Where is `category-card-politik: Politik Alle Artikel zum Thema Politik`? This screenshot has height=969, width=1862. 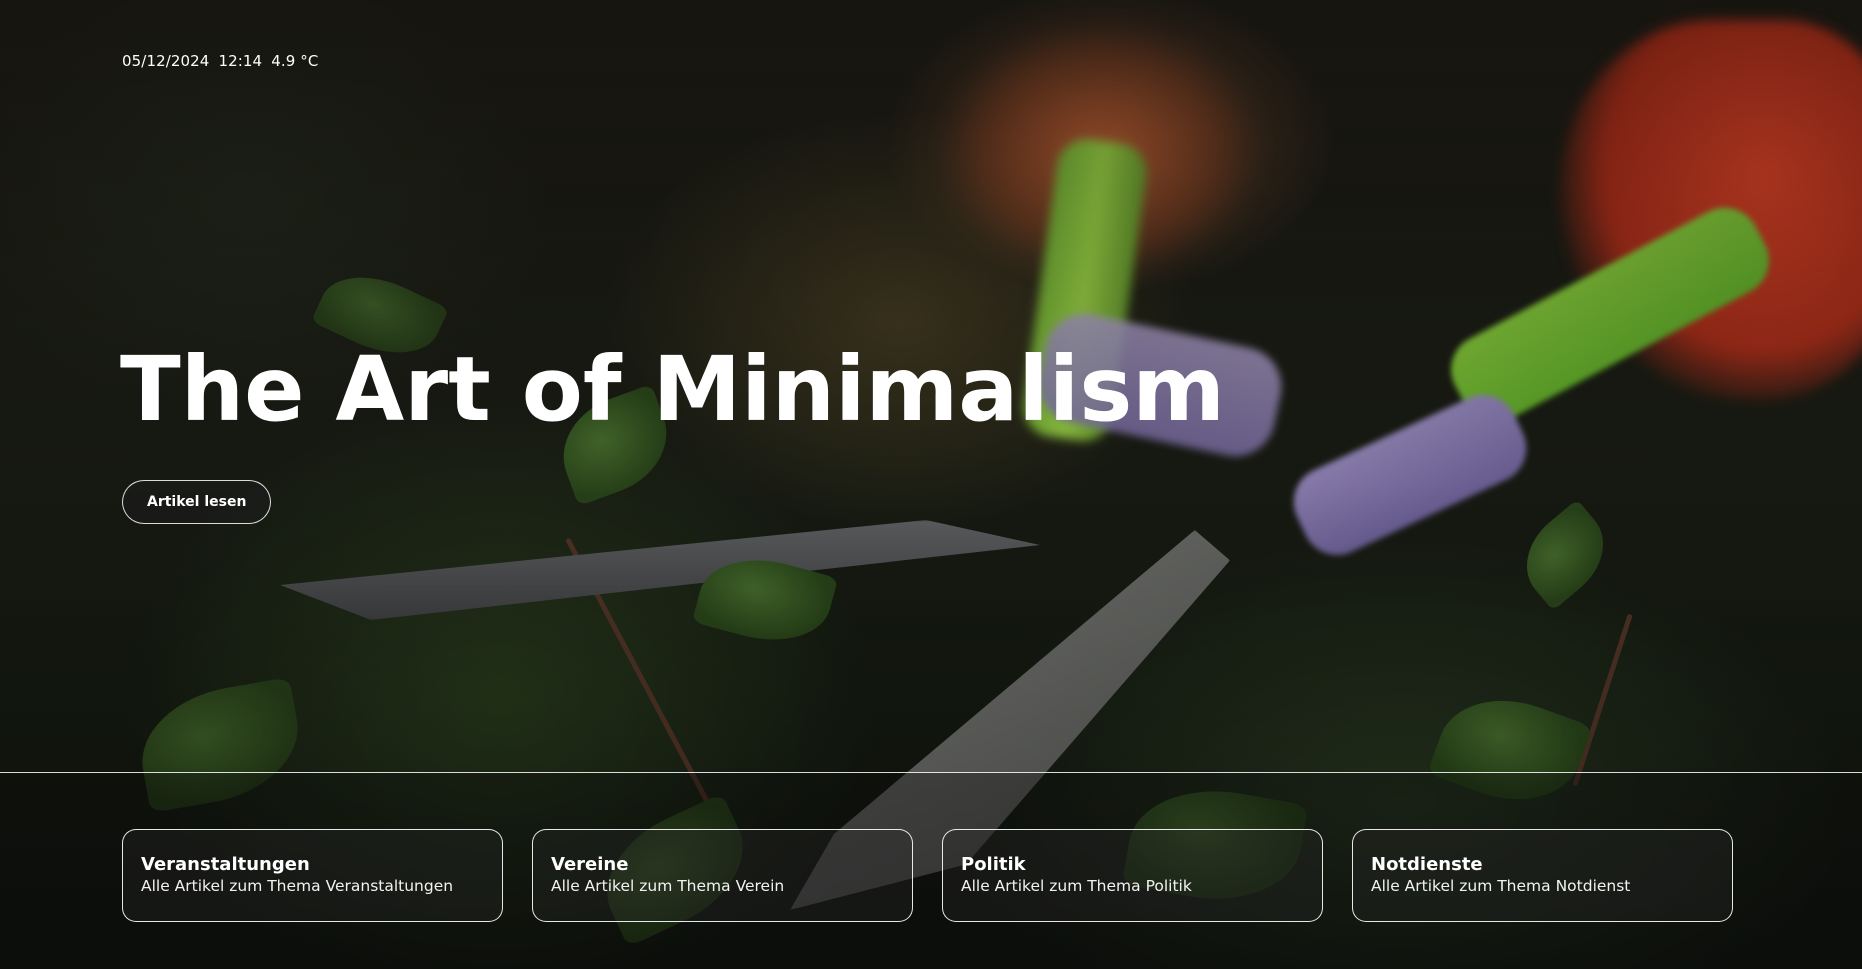
category-card-politik: Politik Alle Artikel zum Thema Politik is located at coordinates (1132, 875).